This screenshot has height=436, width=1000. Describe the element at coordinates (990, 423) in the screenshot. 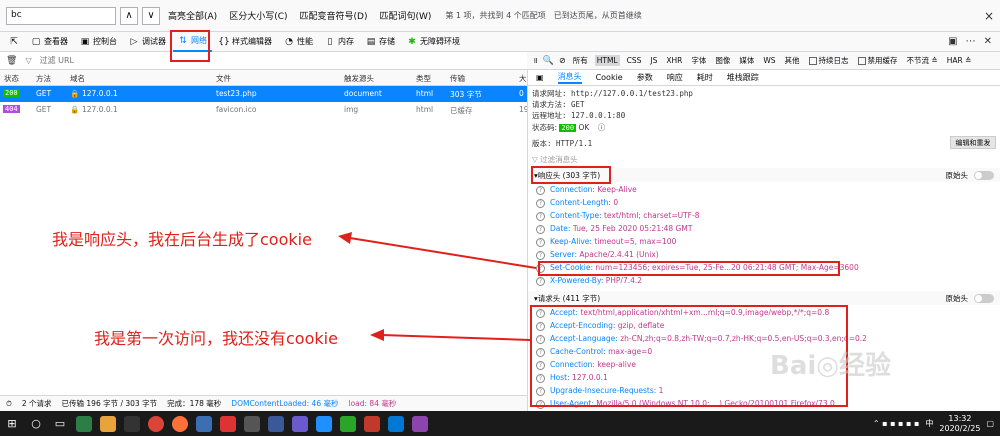

I see `notification-icon: ▢` at that location.